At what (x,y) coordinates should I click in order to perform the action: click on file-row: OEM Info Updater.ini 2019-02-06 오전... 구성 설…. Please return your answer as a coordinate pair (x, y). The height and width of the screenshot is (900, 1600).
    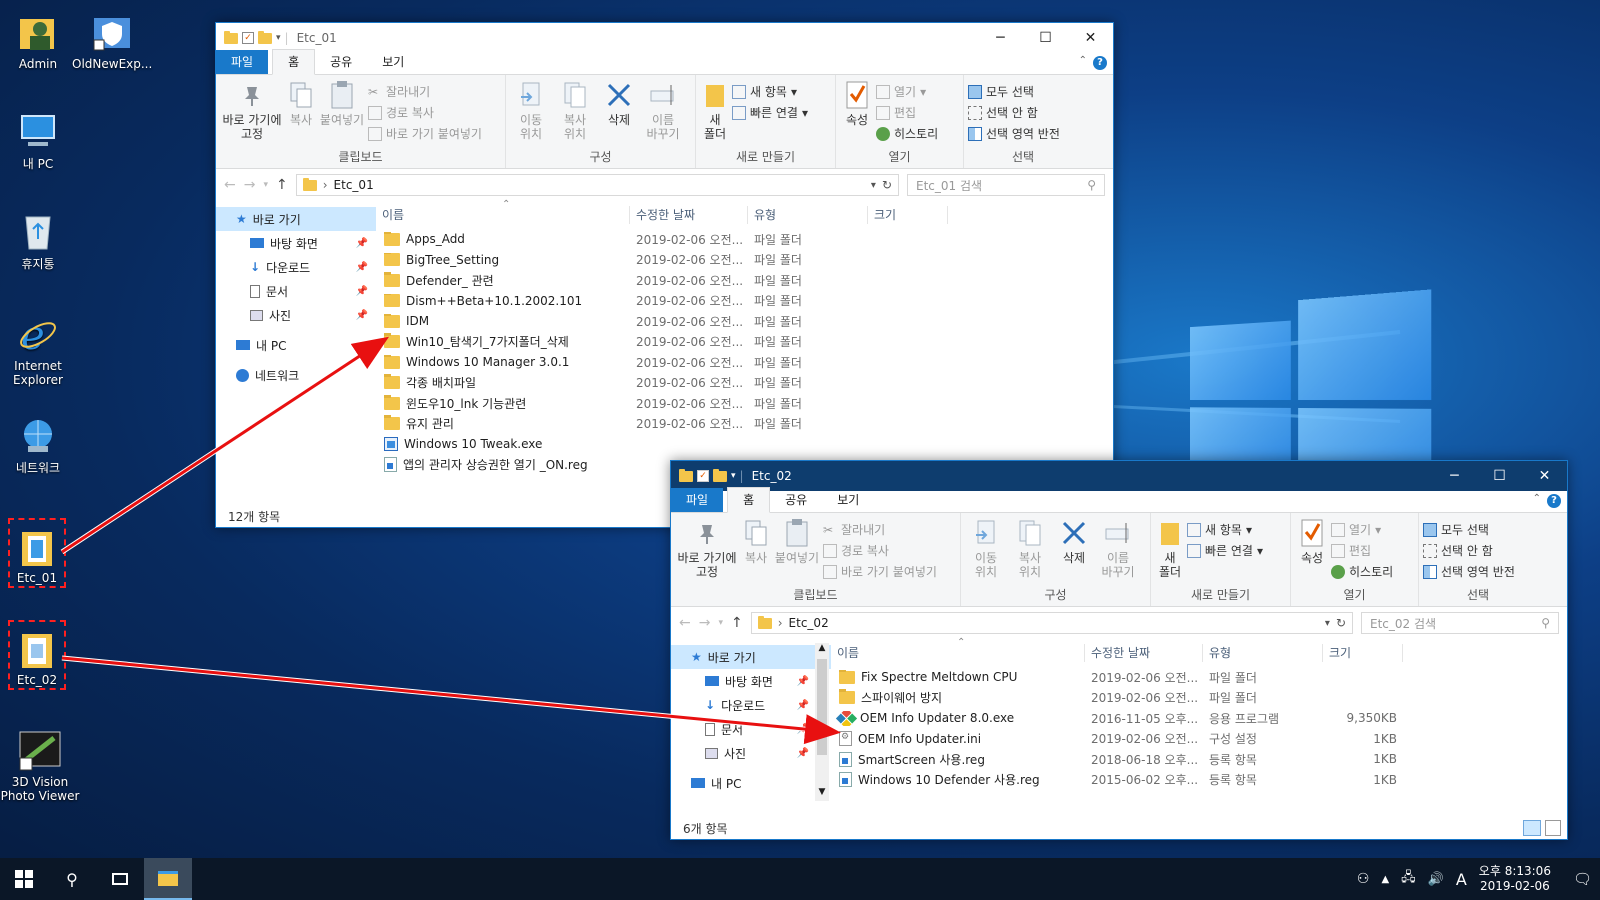
    Looking at the image, I should click on (1199, 739).